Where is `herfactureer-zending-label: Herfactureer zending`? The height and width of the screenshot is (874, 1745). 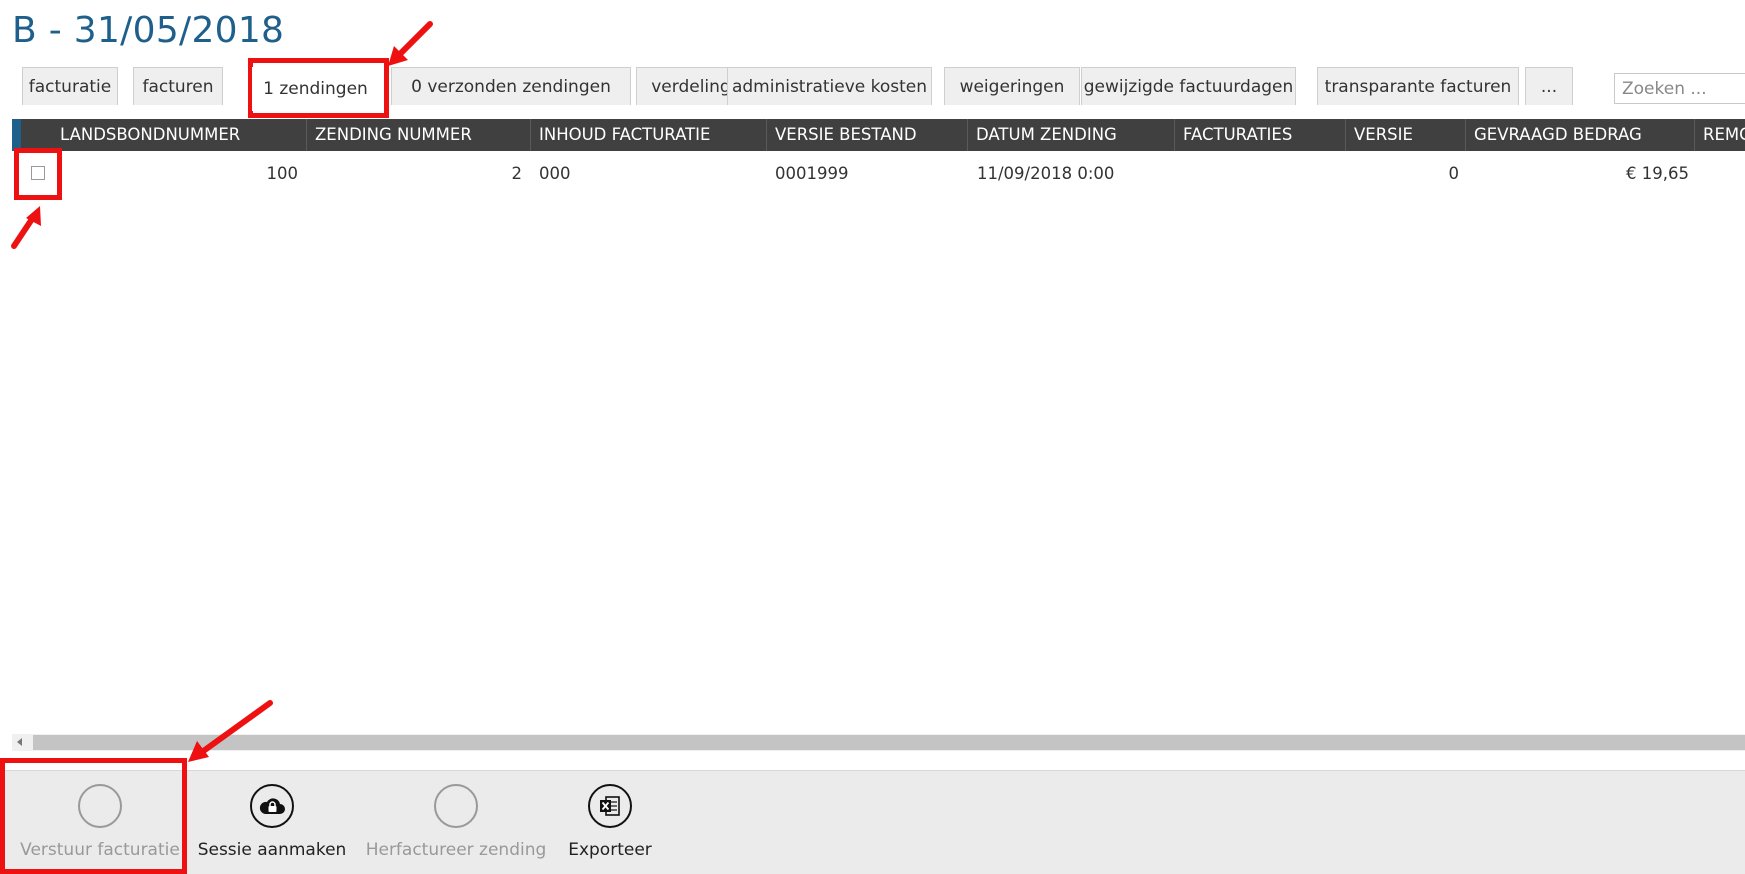 herfactureer-zending-label: Herfactureer zending is located at coordinates (456, 850).